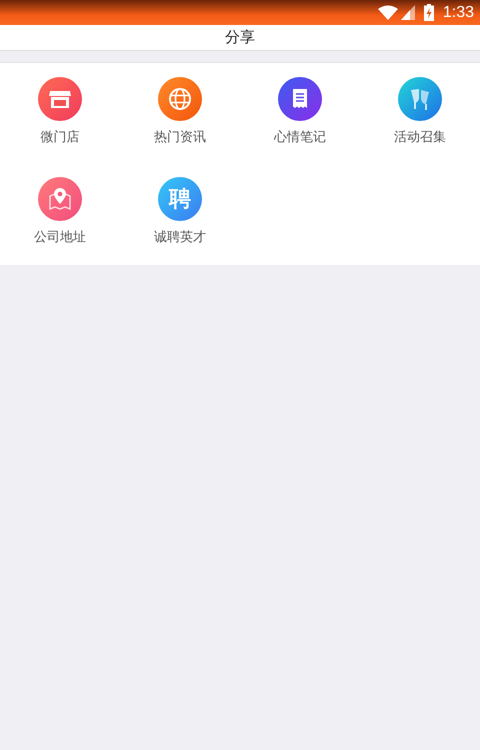 This screenshot has width=480, height=750. What do you see at coordinates (420, 99) in the screenshot?
I see `glasses-icon` at bounding box center [420, 99].